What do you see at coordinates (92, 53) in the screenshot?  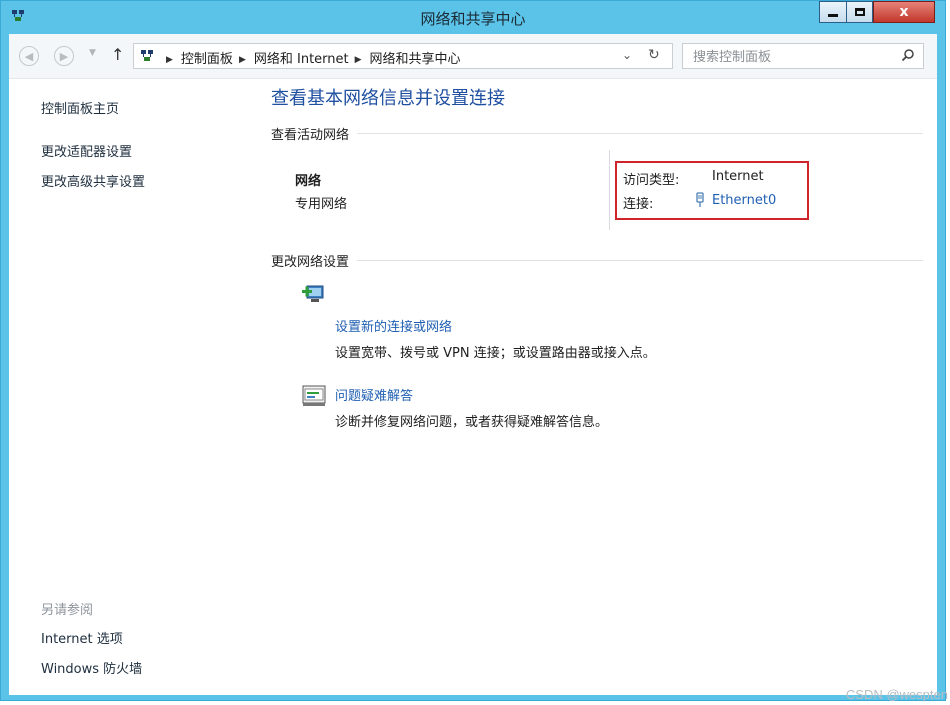 I see `recent-locations-dropdown: ▼` at bounding box center [92, 53].